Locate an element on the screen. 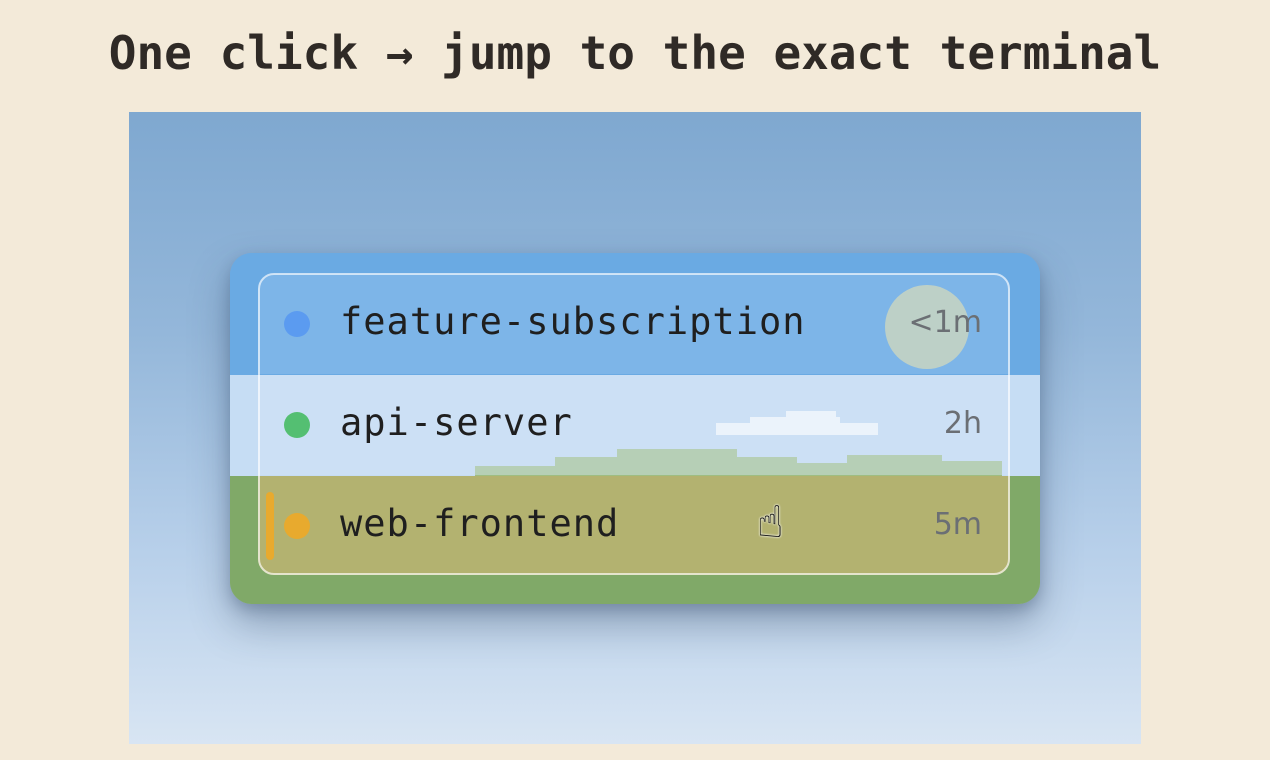 This screenshot has height=760, width=1270. pointing-hand-cursor-icon: ☝ is located at coordinates (770, 522).